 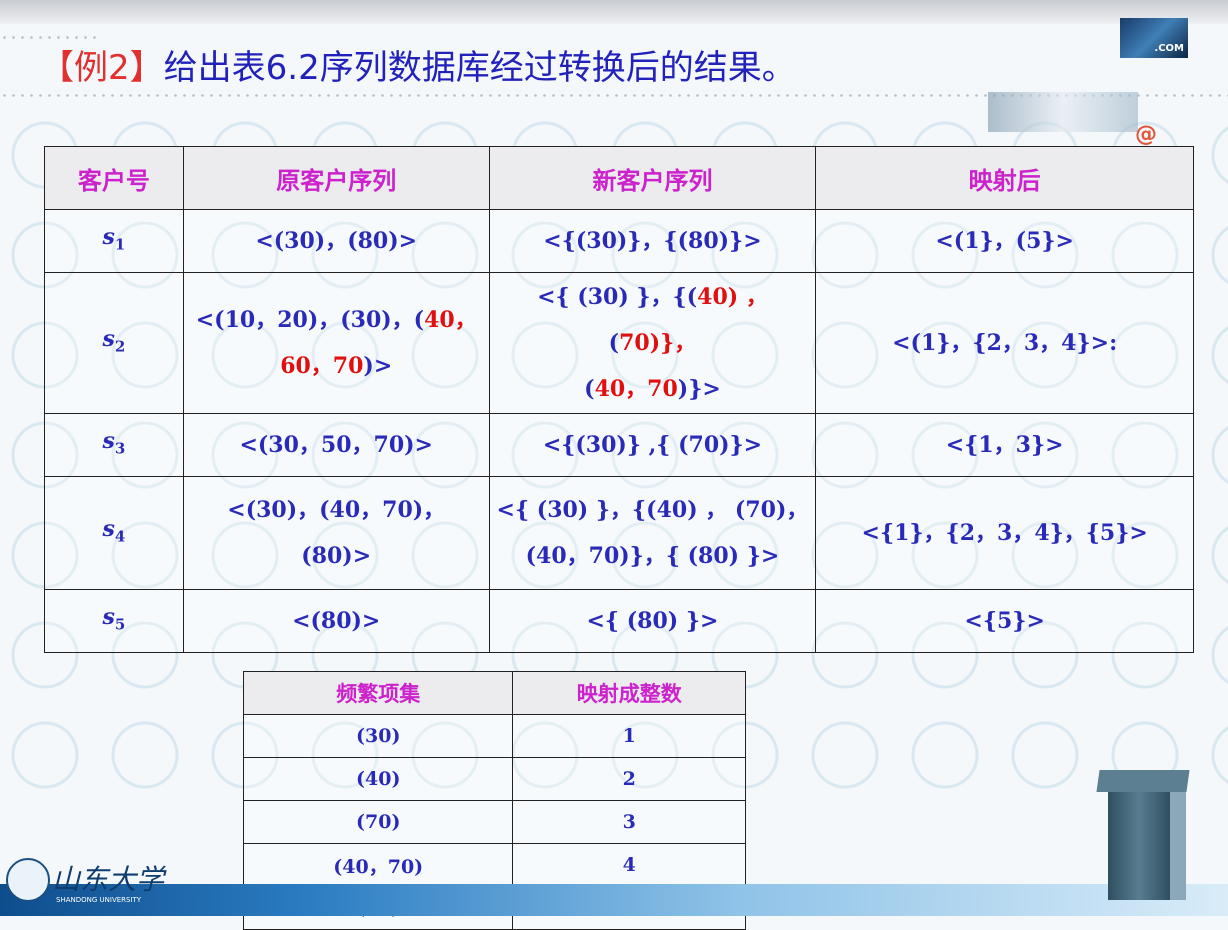 What do you see at coordinates (1146, 134) in the screenshot?
I see `at-icon: @` at bounding box center [1146, 134].